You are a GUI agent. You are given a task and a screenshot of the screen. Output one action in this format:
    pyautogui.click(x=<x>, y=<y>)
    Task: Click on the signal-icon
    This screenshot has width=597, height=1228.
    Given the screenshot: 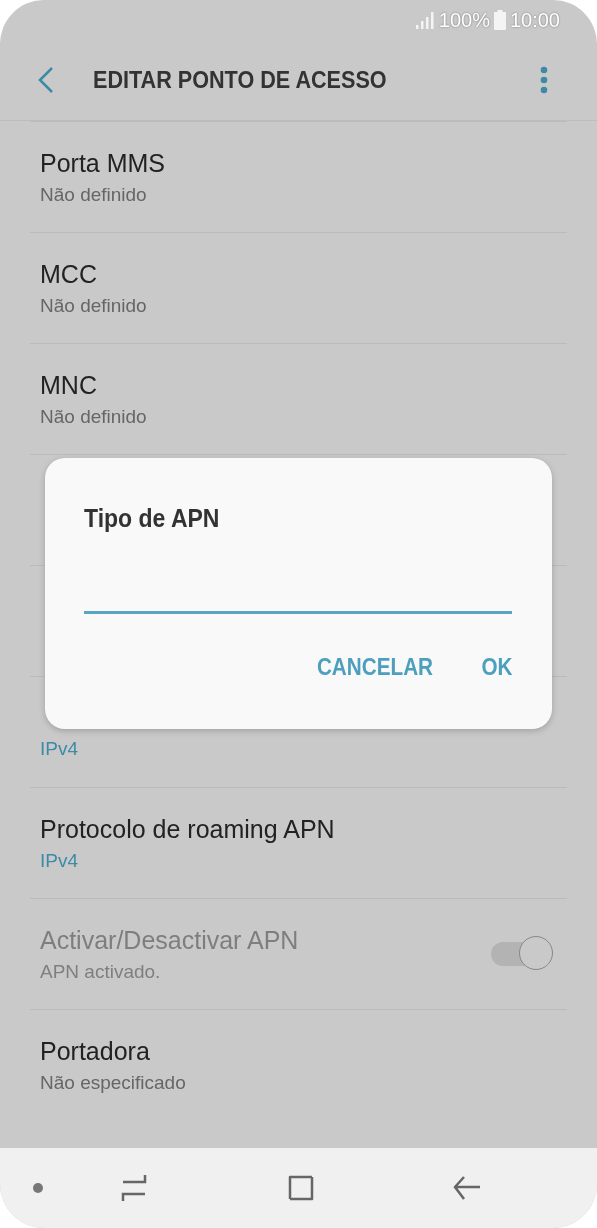 What is the action you would take?
    pyautogui.click(x=424, y=20)
    